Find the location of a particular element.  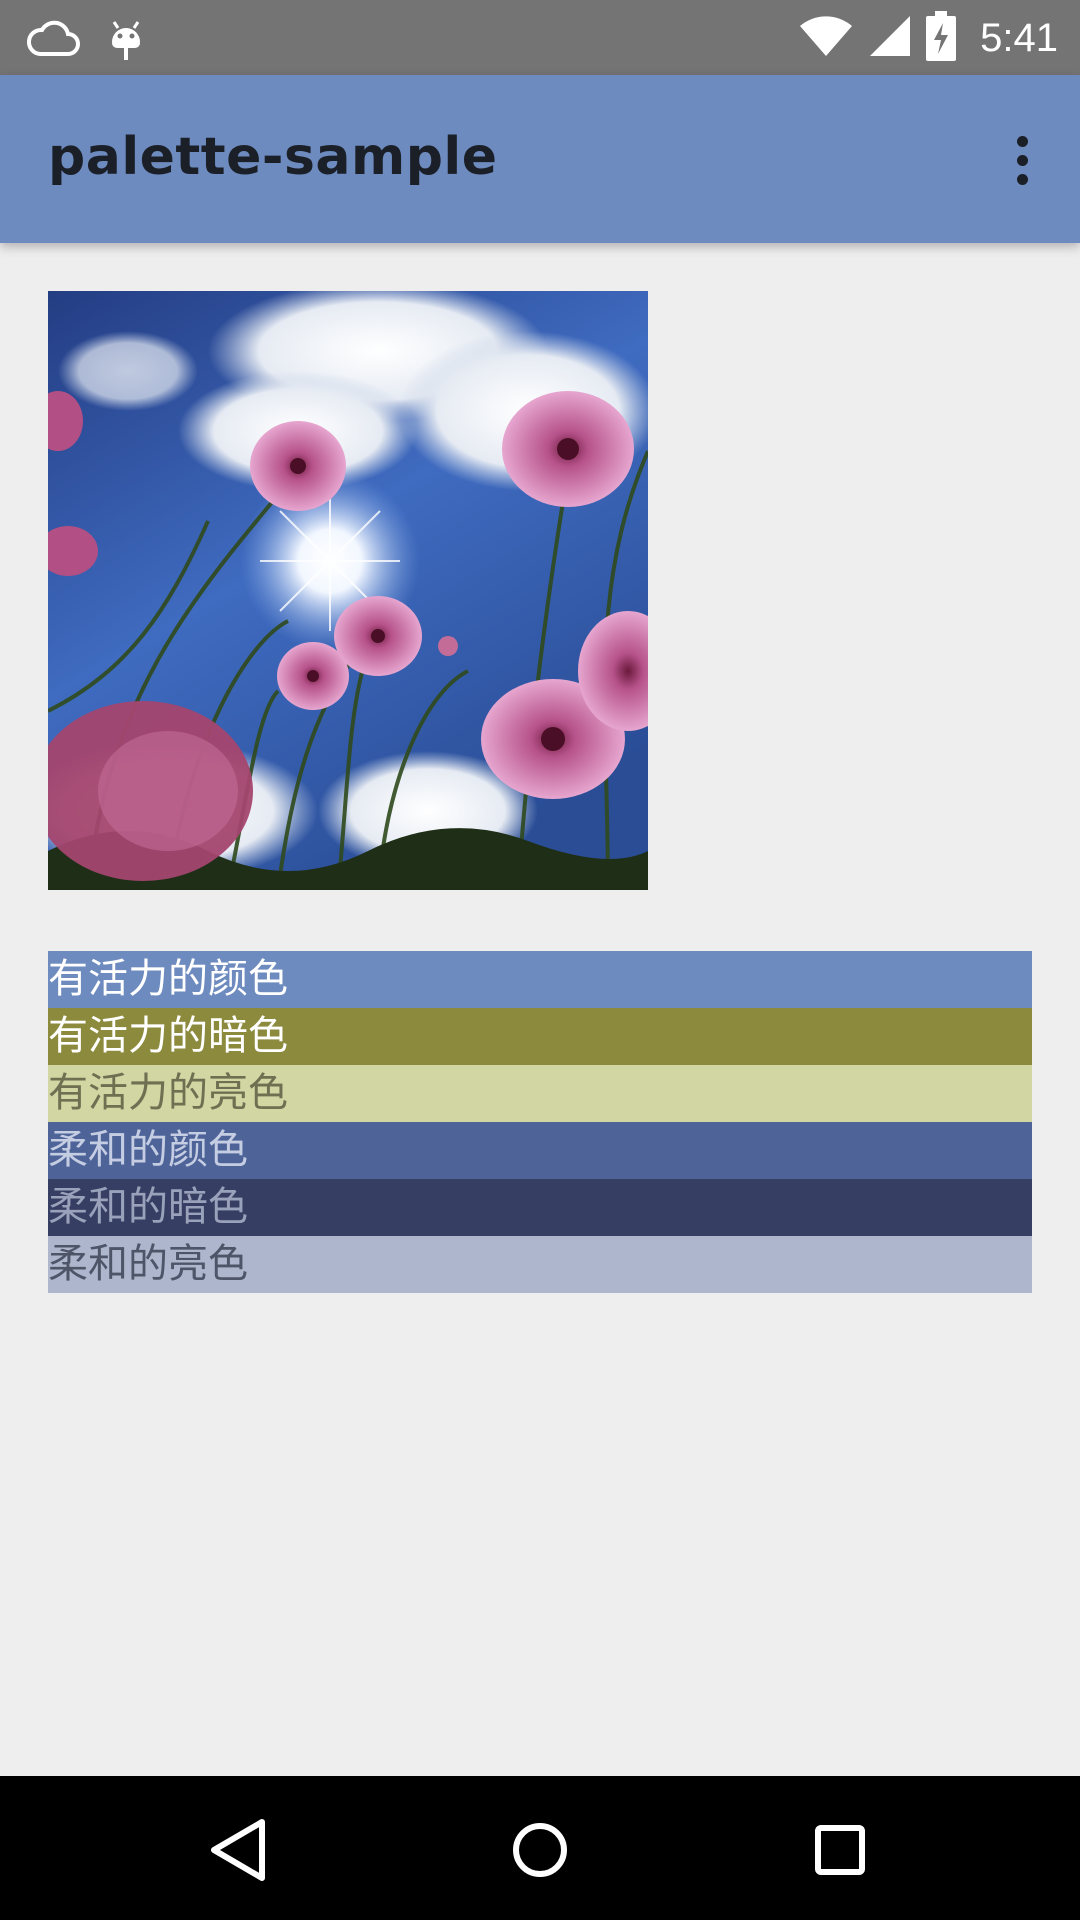

swatch-muted-dark: 柔和的暗色 is located at coordinates (540, 1207).